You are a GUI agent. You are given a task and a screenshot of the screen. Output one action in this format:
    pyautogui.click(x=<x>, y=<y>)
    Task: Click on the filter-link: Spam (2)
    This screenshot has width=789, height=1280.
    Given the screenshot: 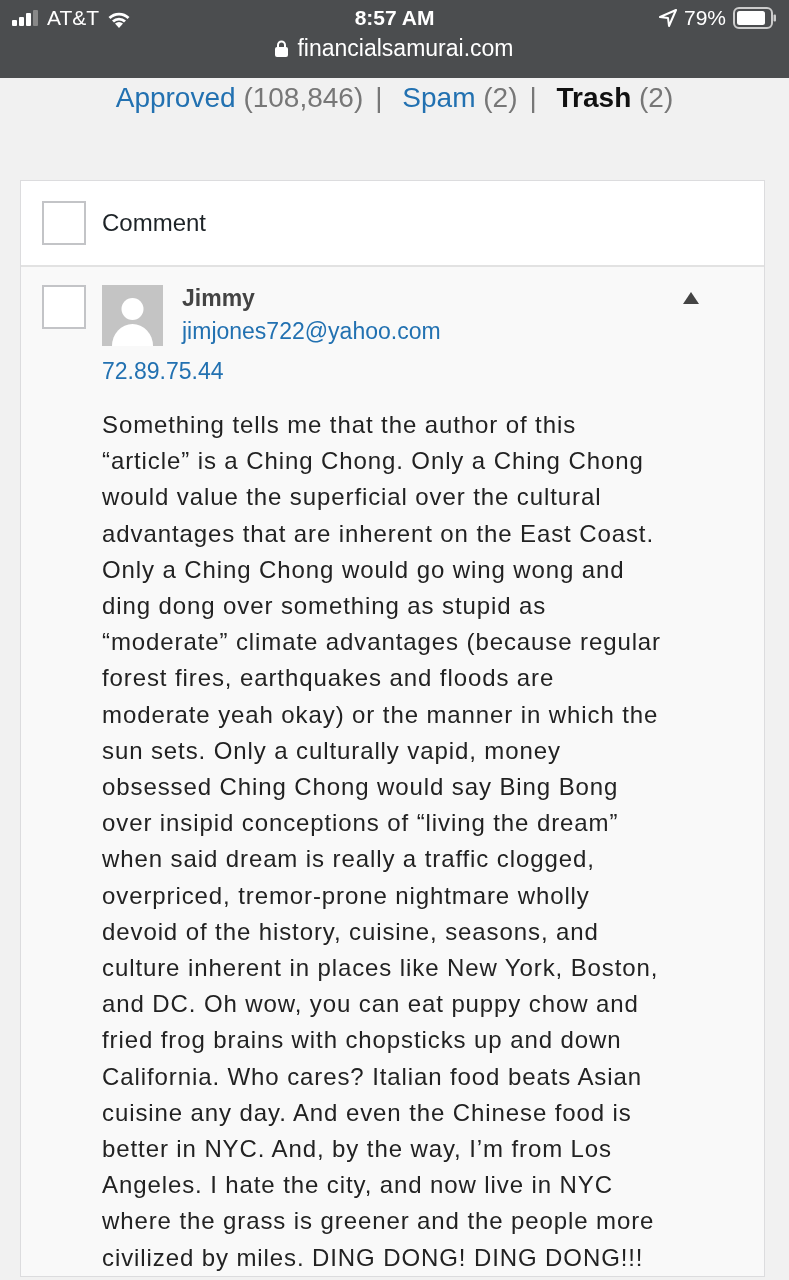 What is the action you would take?
    pyautogui.click(x=460, y=97)
    